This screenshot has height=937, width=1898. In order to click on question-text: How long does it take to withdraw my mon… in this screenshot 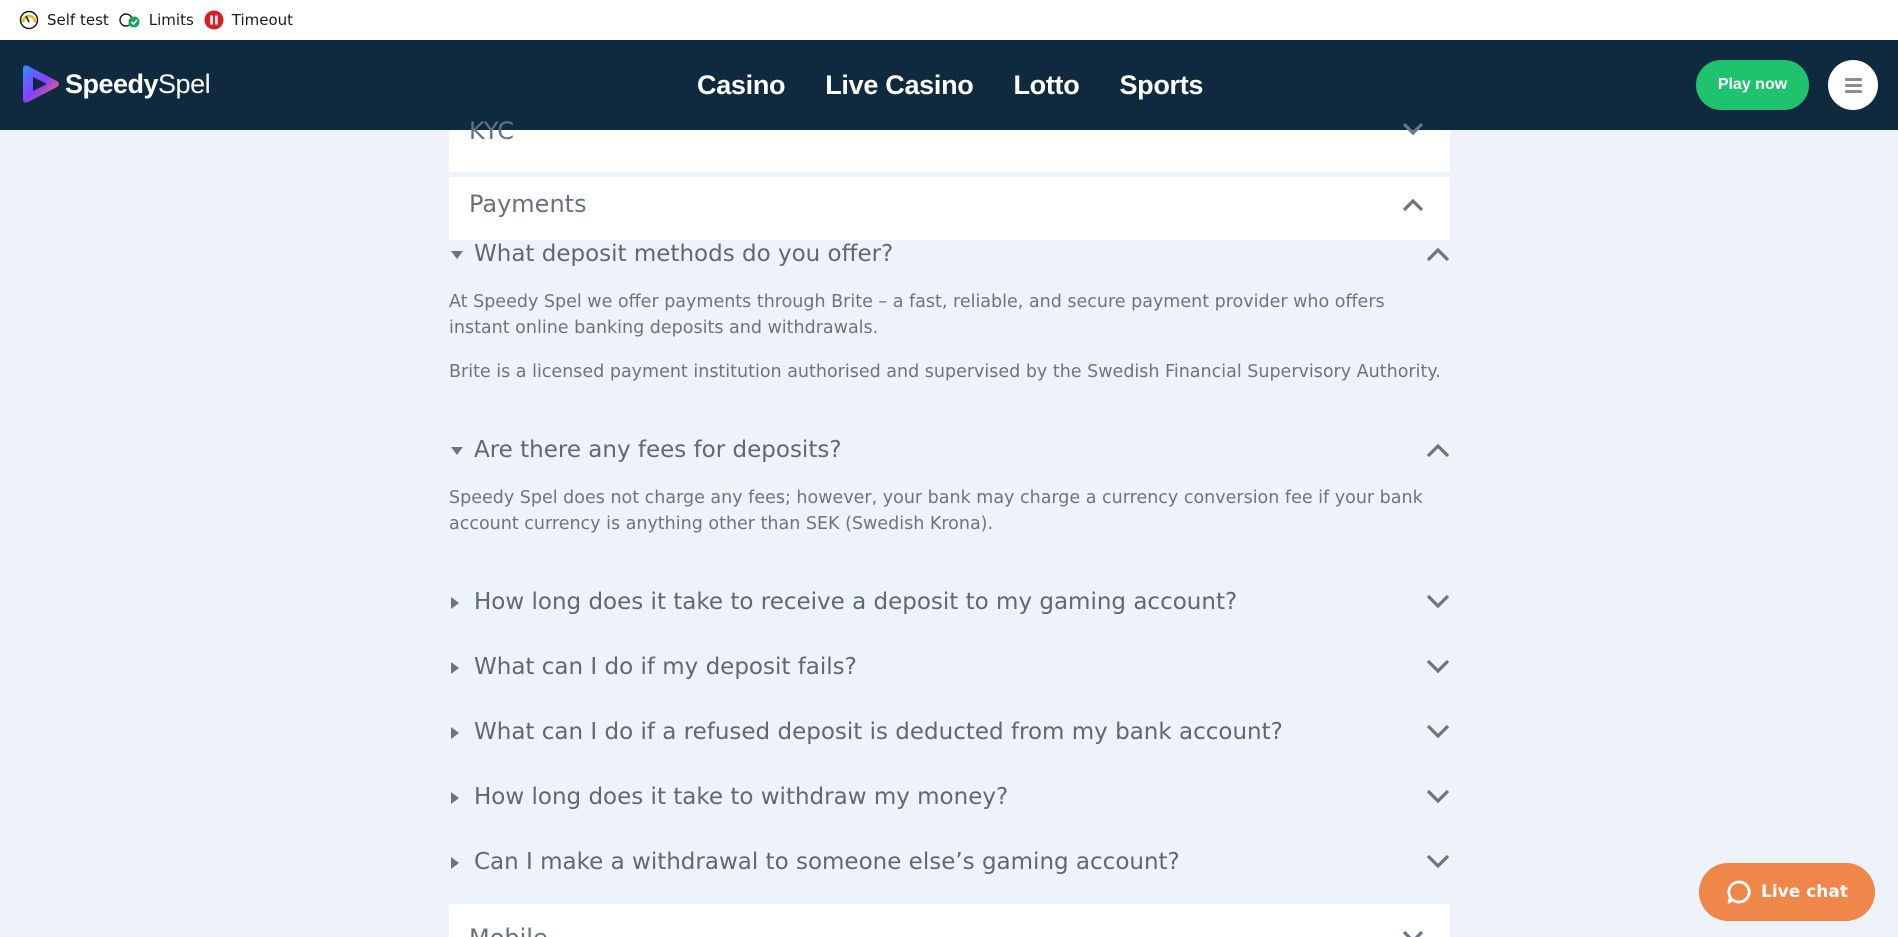, I will do `click(741, 797)`.